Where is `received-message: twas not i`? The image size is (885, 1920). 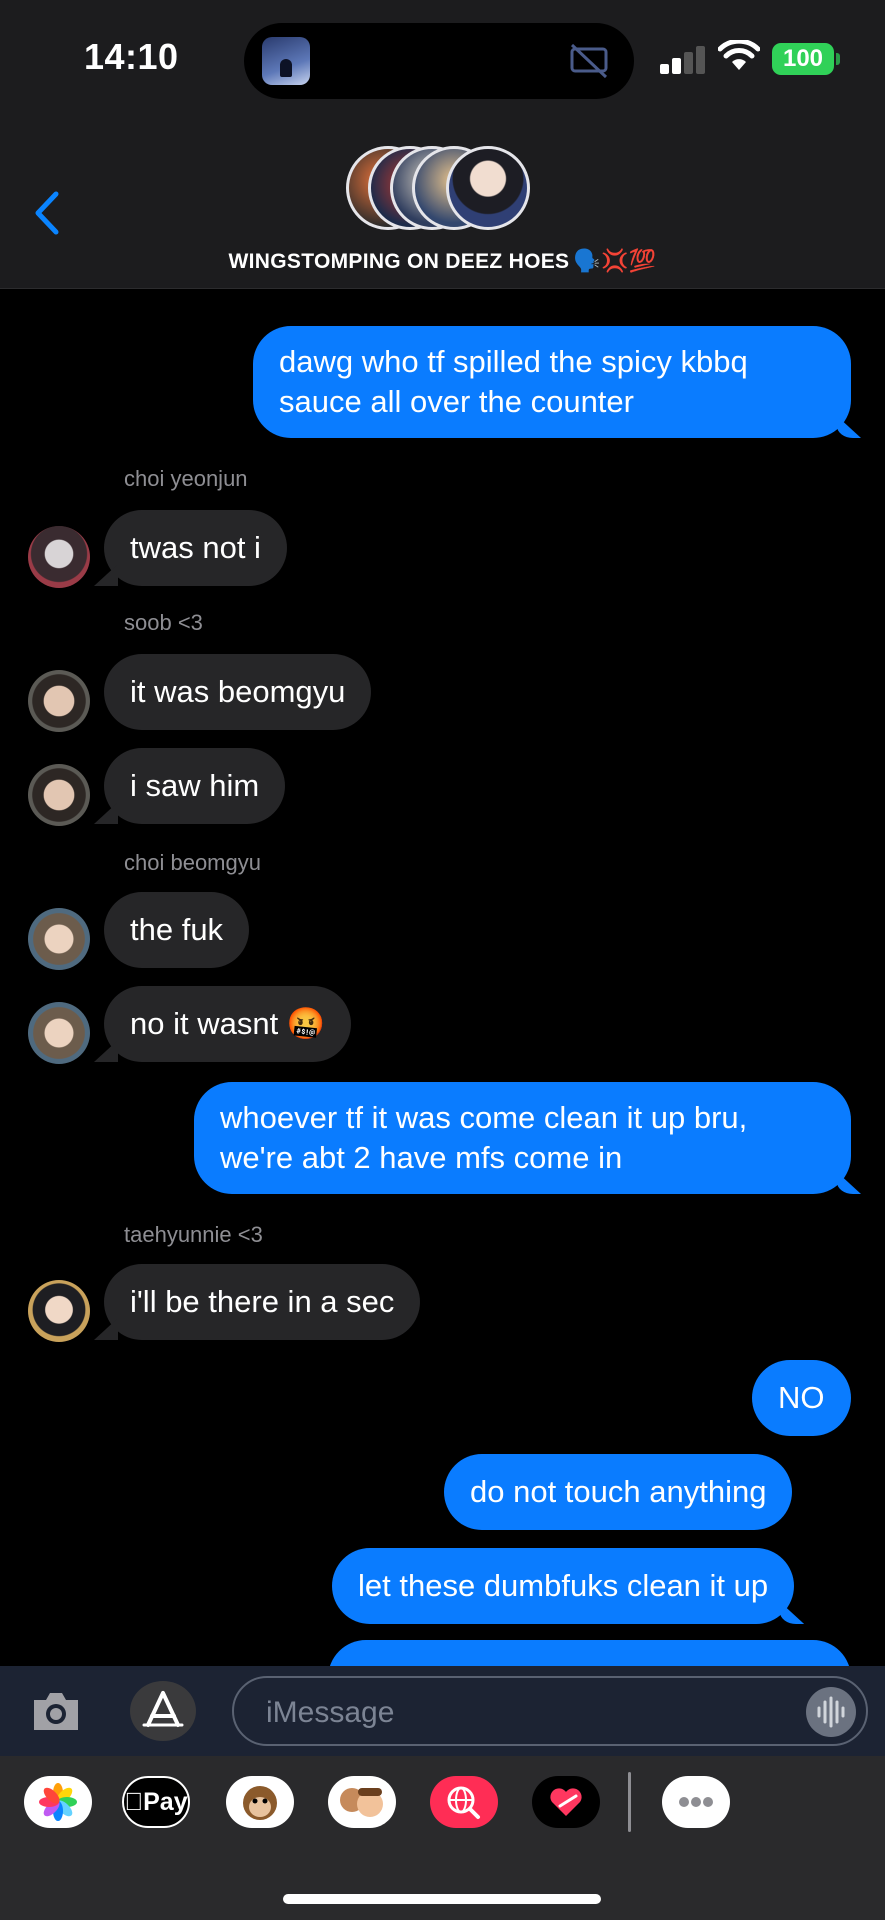
received-message: twas not i is located at coordinates (195, 548).